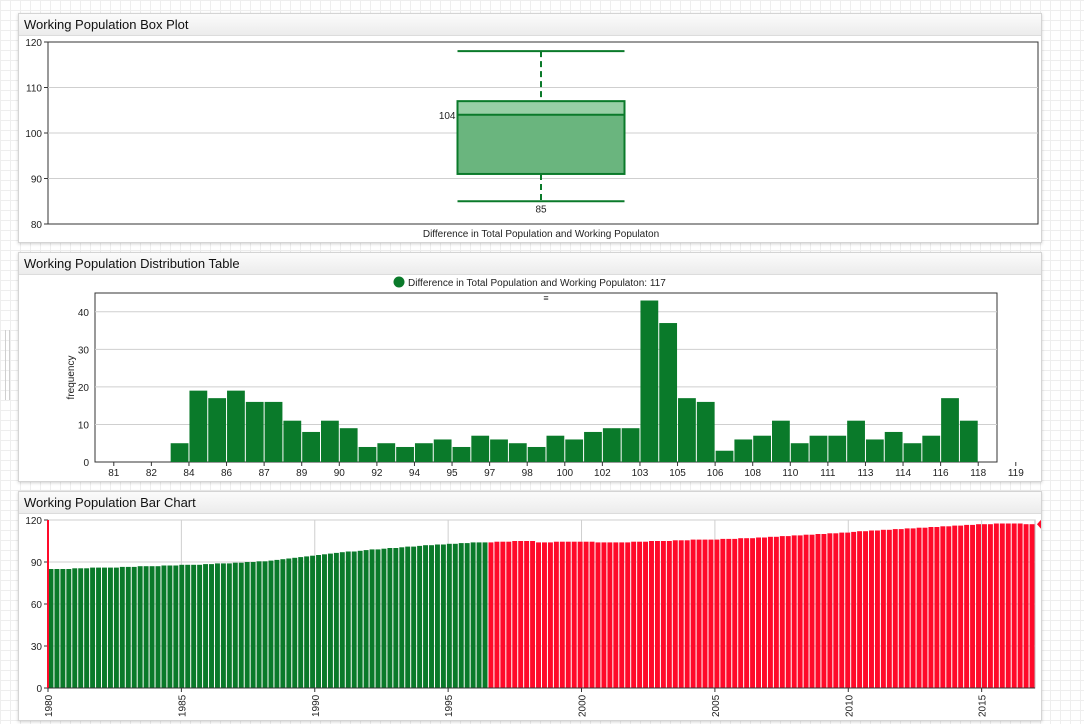 The width and height of the screenshot is (1084, 724). Describe the element at coordinates (978, 473) in the screenshot. I see `x-tick-label: 118` at that location.